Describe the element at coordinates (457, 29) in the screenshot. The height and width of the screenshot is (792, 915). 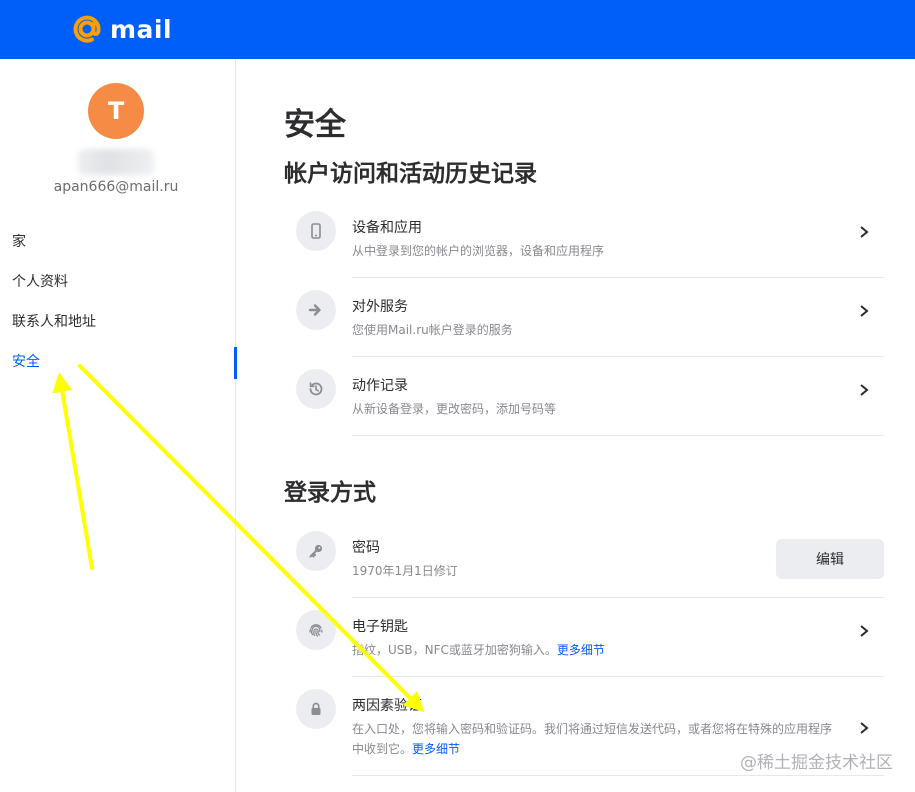
I see `top-header: mail` at that location.